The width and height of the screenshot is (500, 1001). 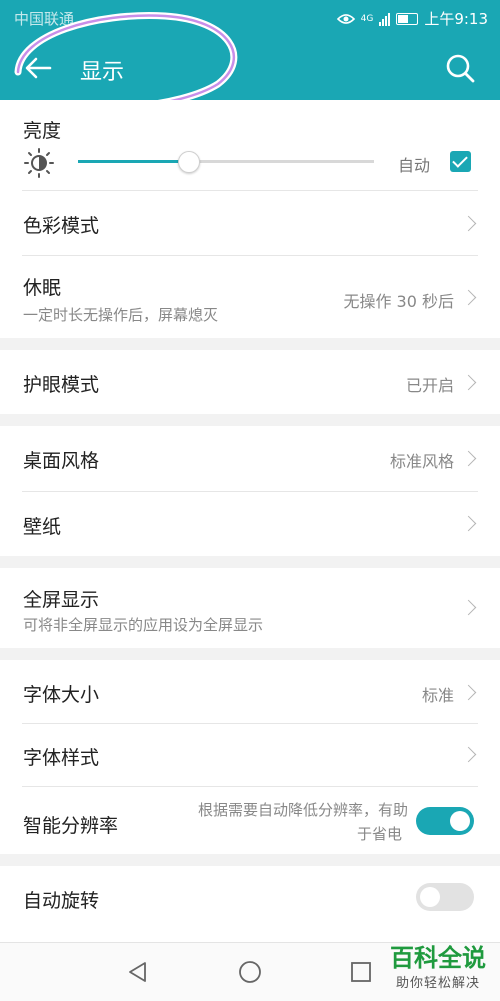 I want to click on sleep-label: 休眠, so click(x=42, y=288).